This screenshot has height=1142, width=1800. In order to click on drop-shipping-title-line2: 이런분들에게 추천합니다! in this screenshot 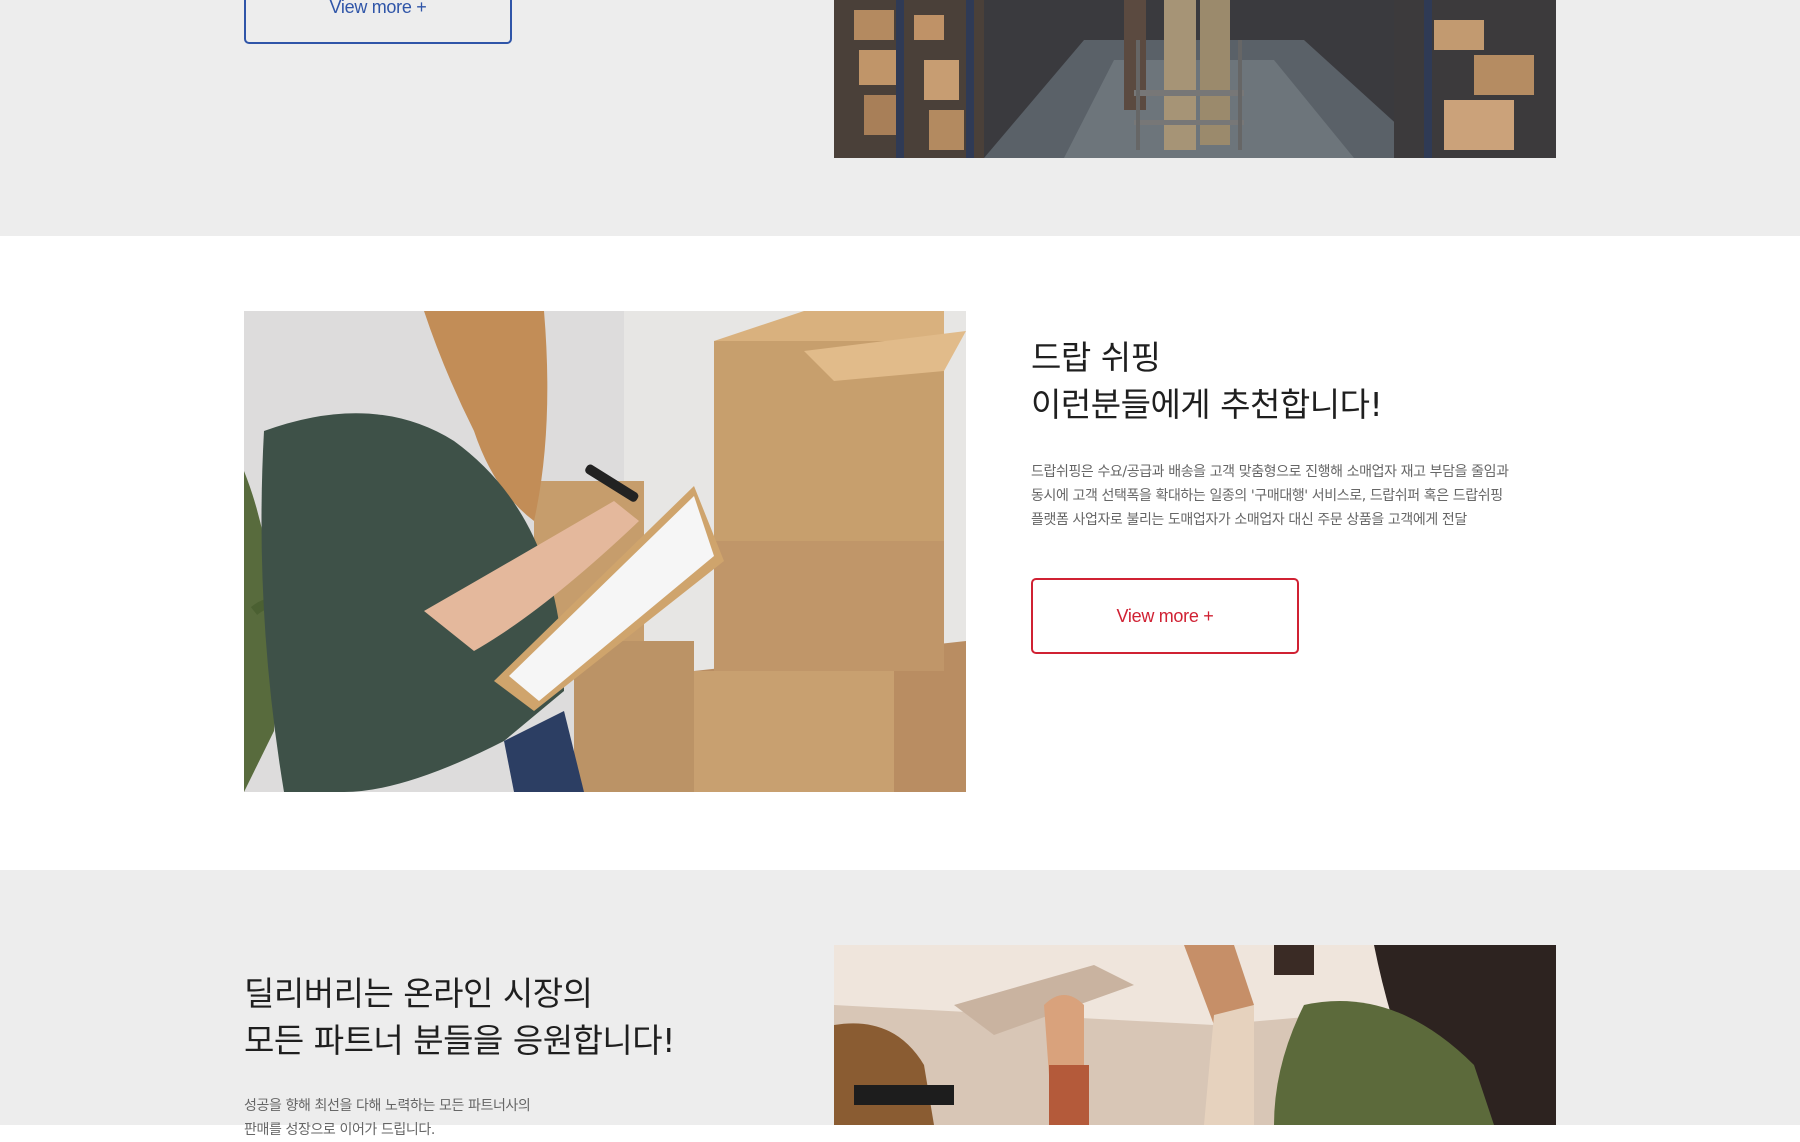, I will do `click(1207, 404)`.